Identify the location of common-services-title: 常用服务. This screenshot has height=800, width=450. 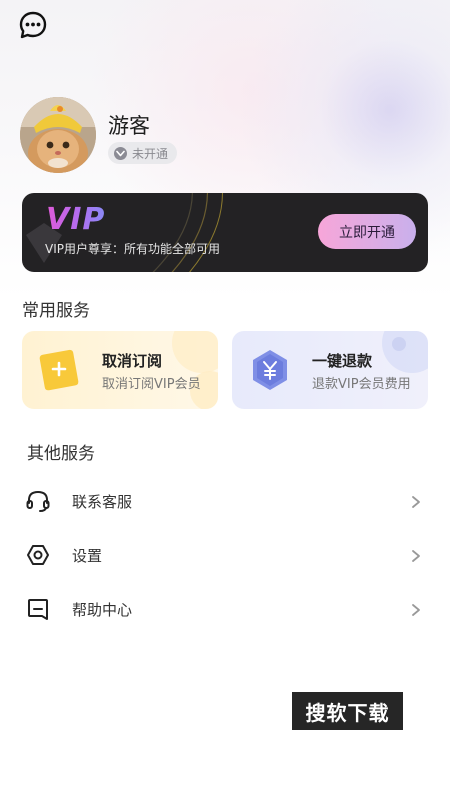
(56, 311).